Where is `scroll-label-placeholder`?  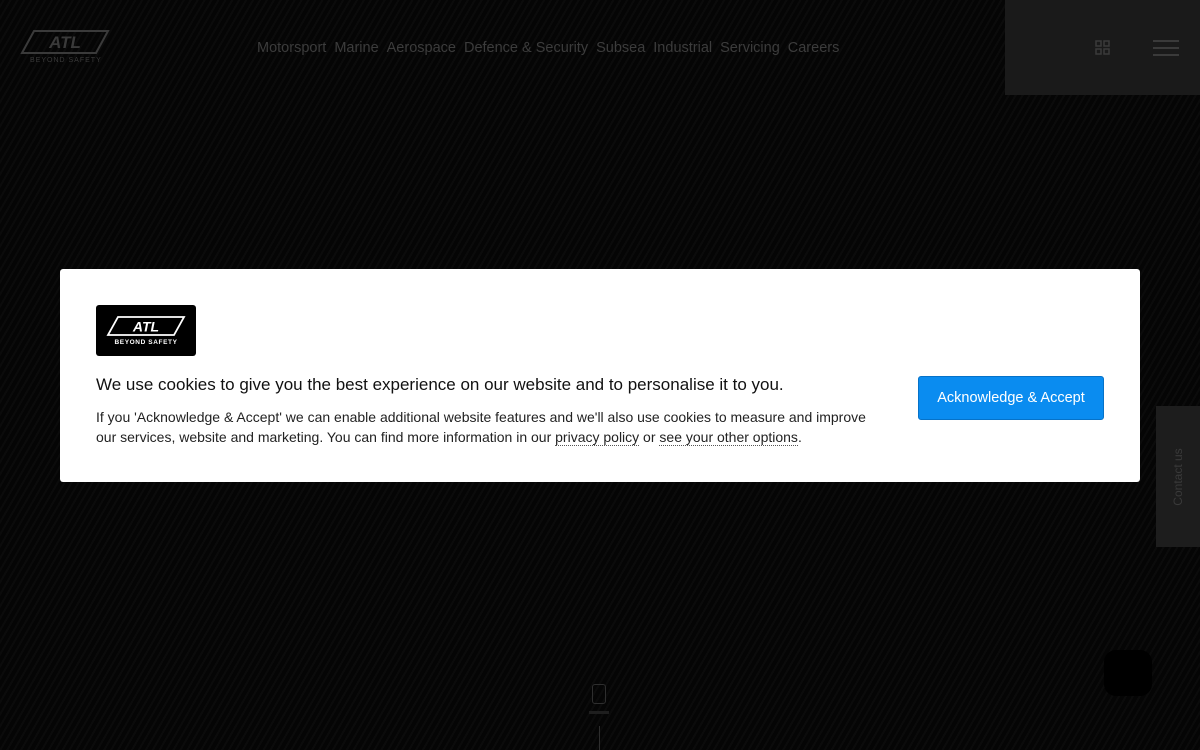 scroll-label-placeholder is located at coordinates (599, 712).